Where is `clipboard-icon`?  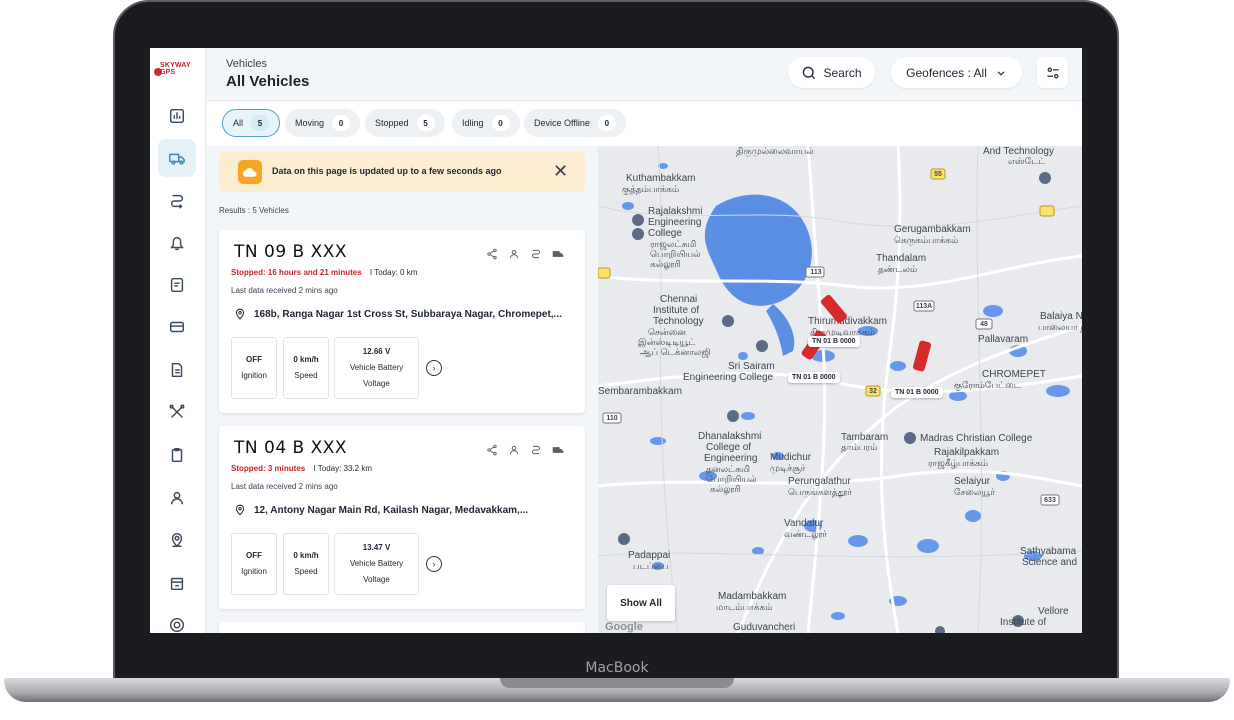
clipboard-icon is located at coordinates (177, 455).